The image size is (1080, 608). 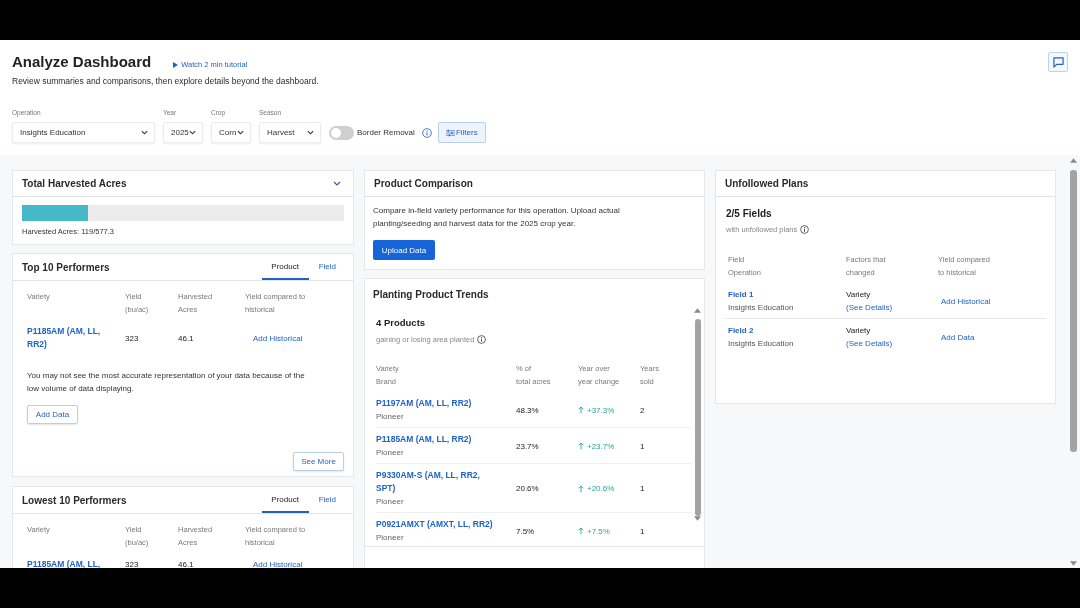 I want to click on change-value: +20.6%, so click(x=601, y=489).